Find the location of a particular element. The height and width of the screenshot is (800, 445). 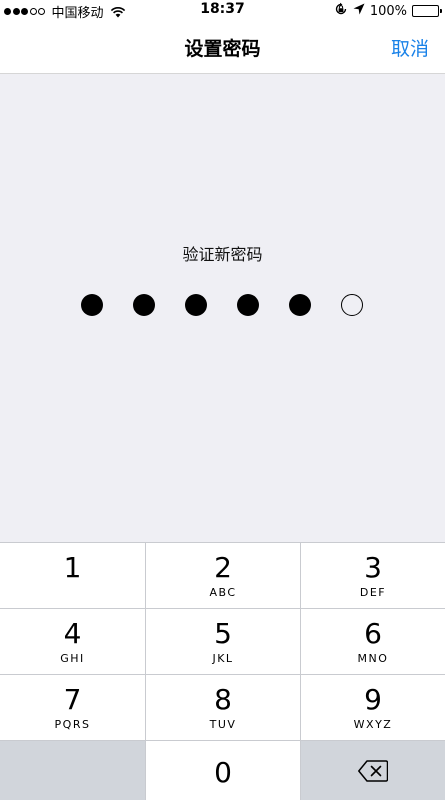

key-8: 8 TUV is located at coordinates (223, 707).